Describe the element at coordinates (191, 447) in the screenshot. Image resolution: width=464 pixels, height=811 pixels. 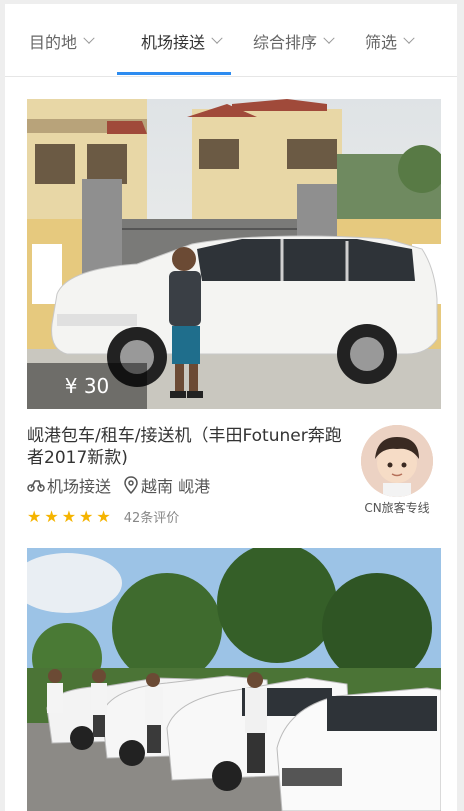
I see `product-title: 岘港包车/租车/接送机（丰田Fotuner奔跑者2017新款)` at that location.